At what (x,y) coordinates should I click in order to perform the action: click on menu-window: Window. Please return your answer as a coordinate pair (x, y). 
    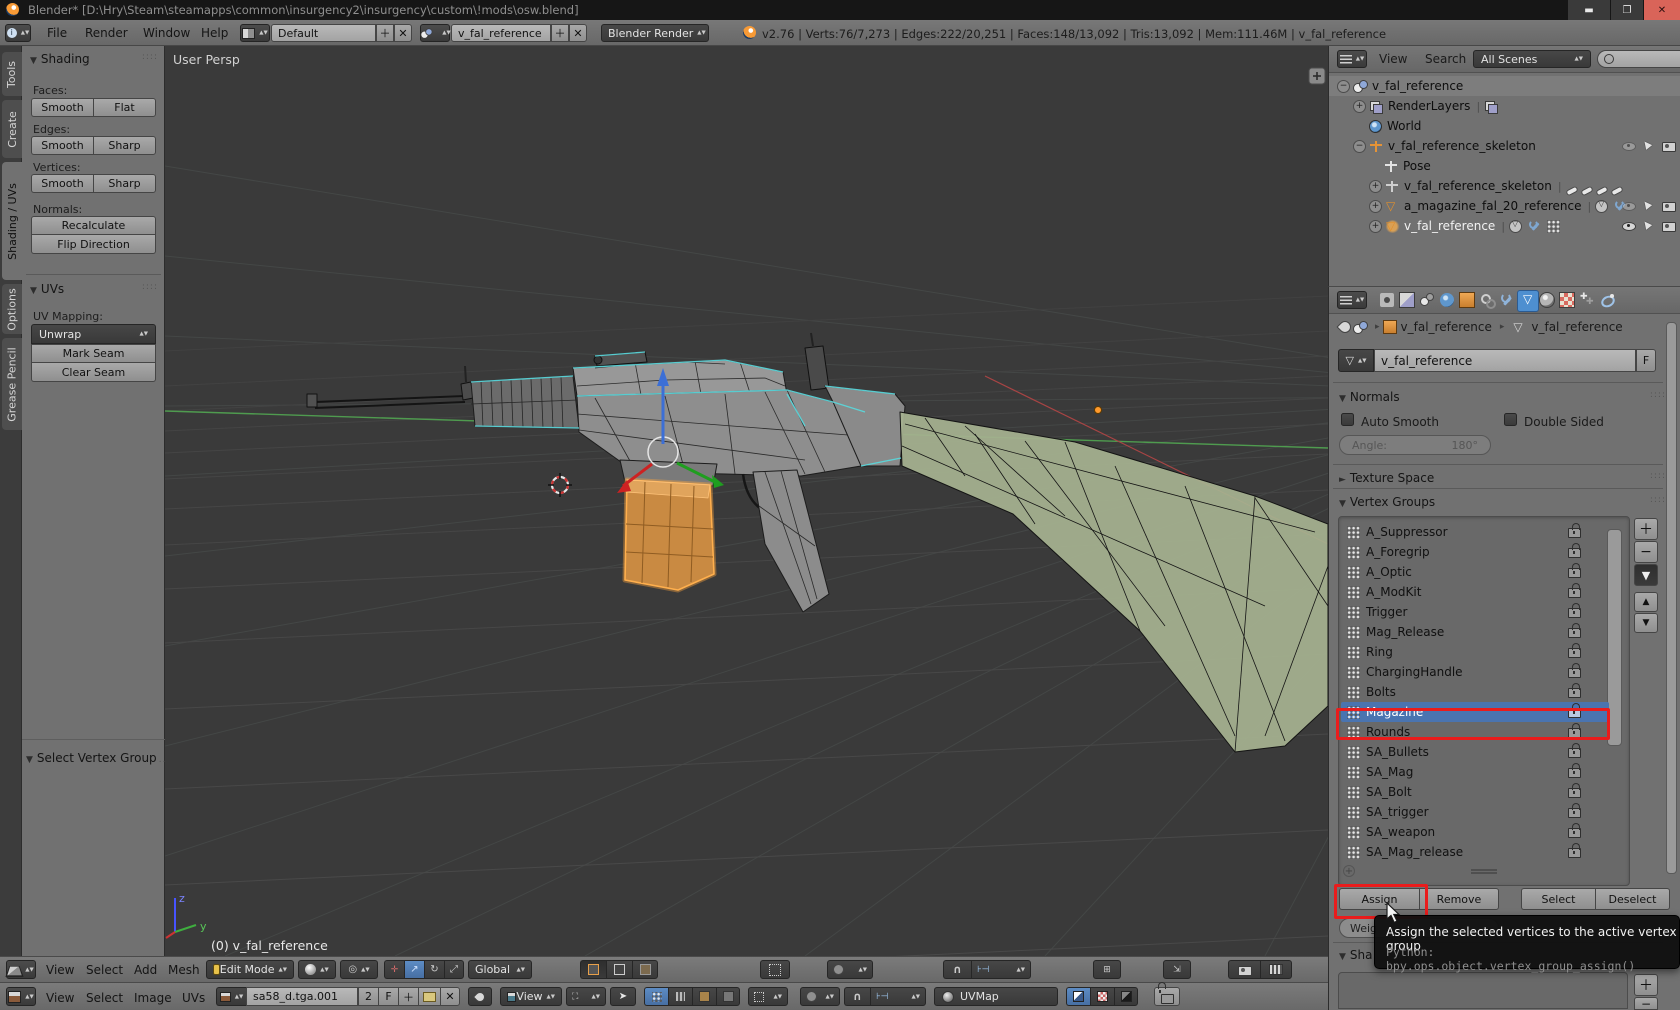
    Looking at the image, I should click on (166, 33).